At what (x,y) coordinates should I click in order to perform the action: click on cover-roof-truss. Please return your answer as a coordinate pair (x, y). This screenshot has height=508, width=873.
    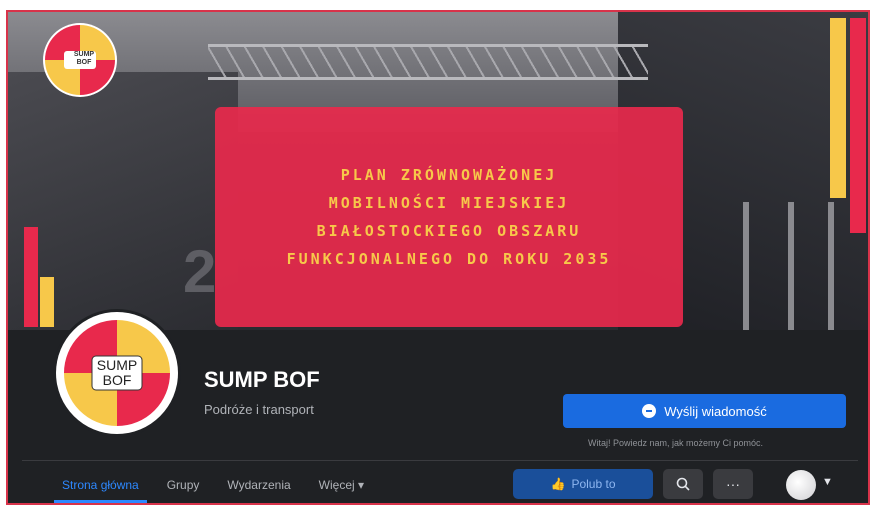
    Looking at the image, I should click on (428, 62).